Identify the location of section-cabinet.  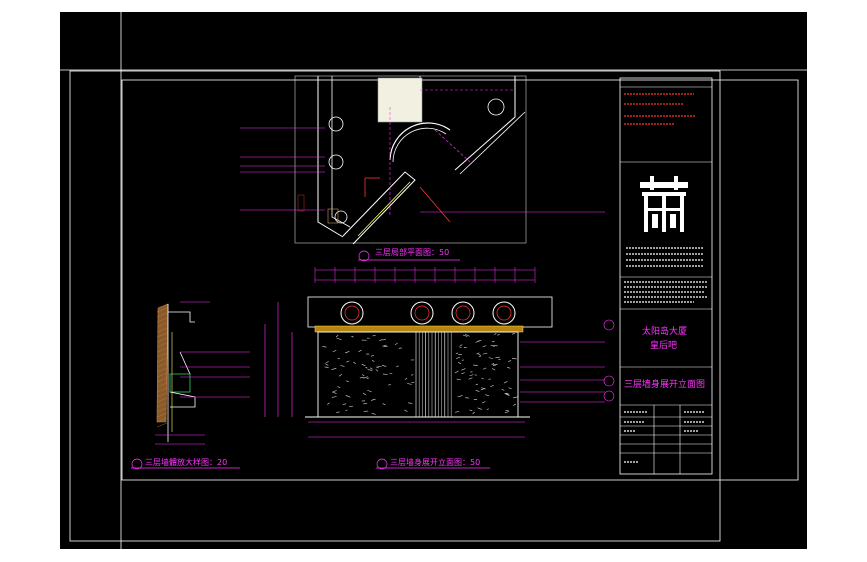
(180, 383).